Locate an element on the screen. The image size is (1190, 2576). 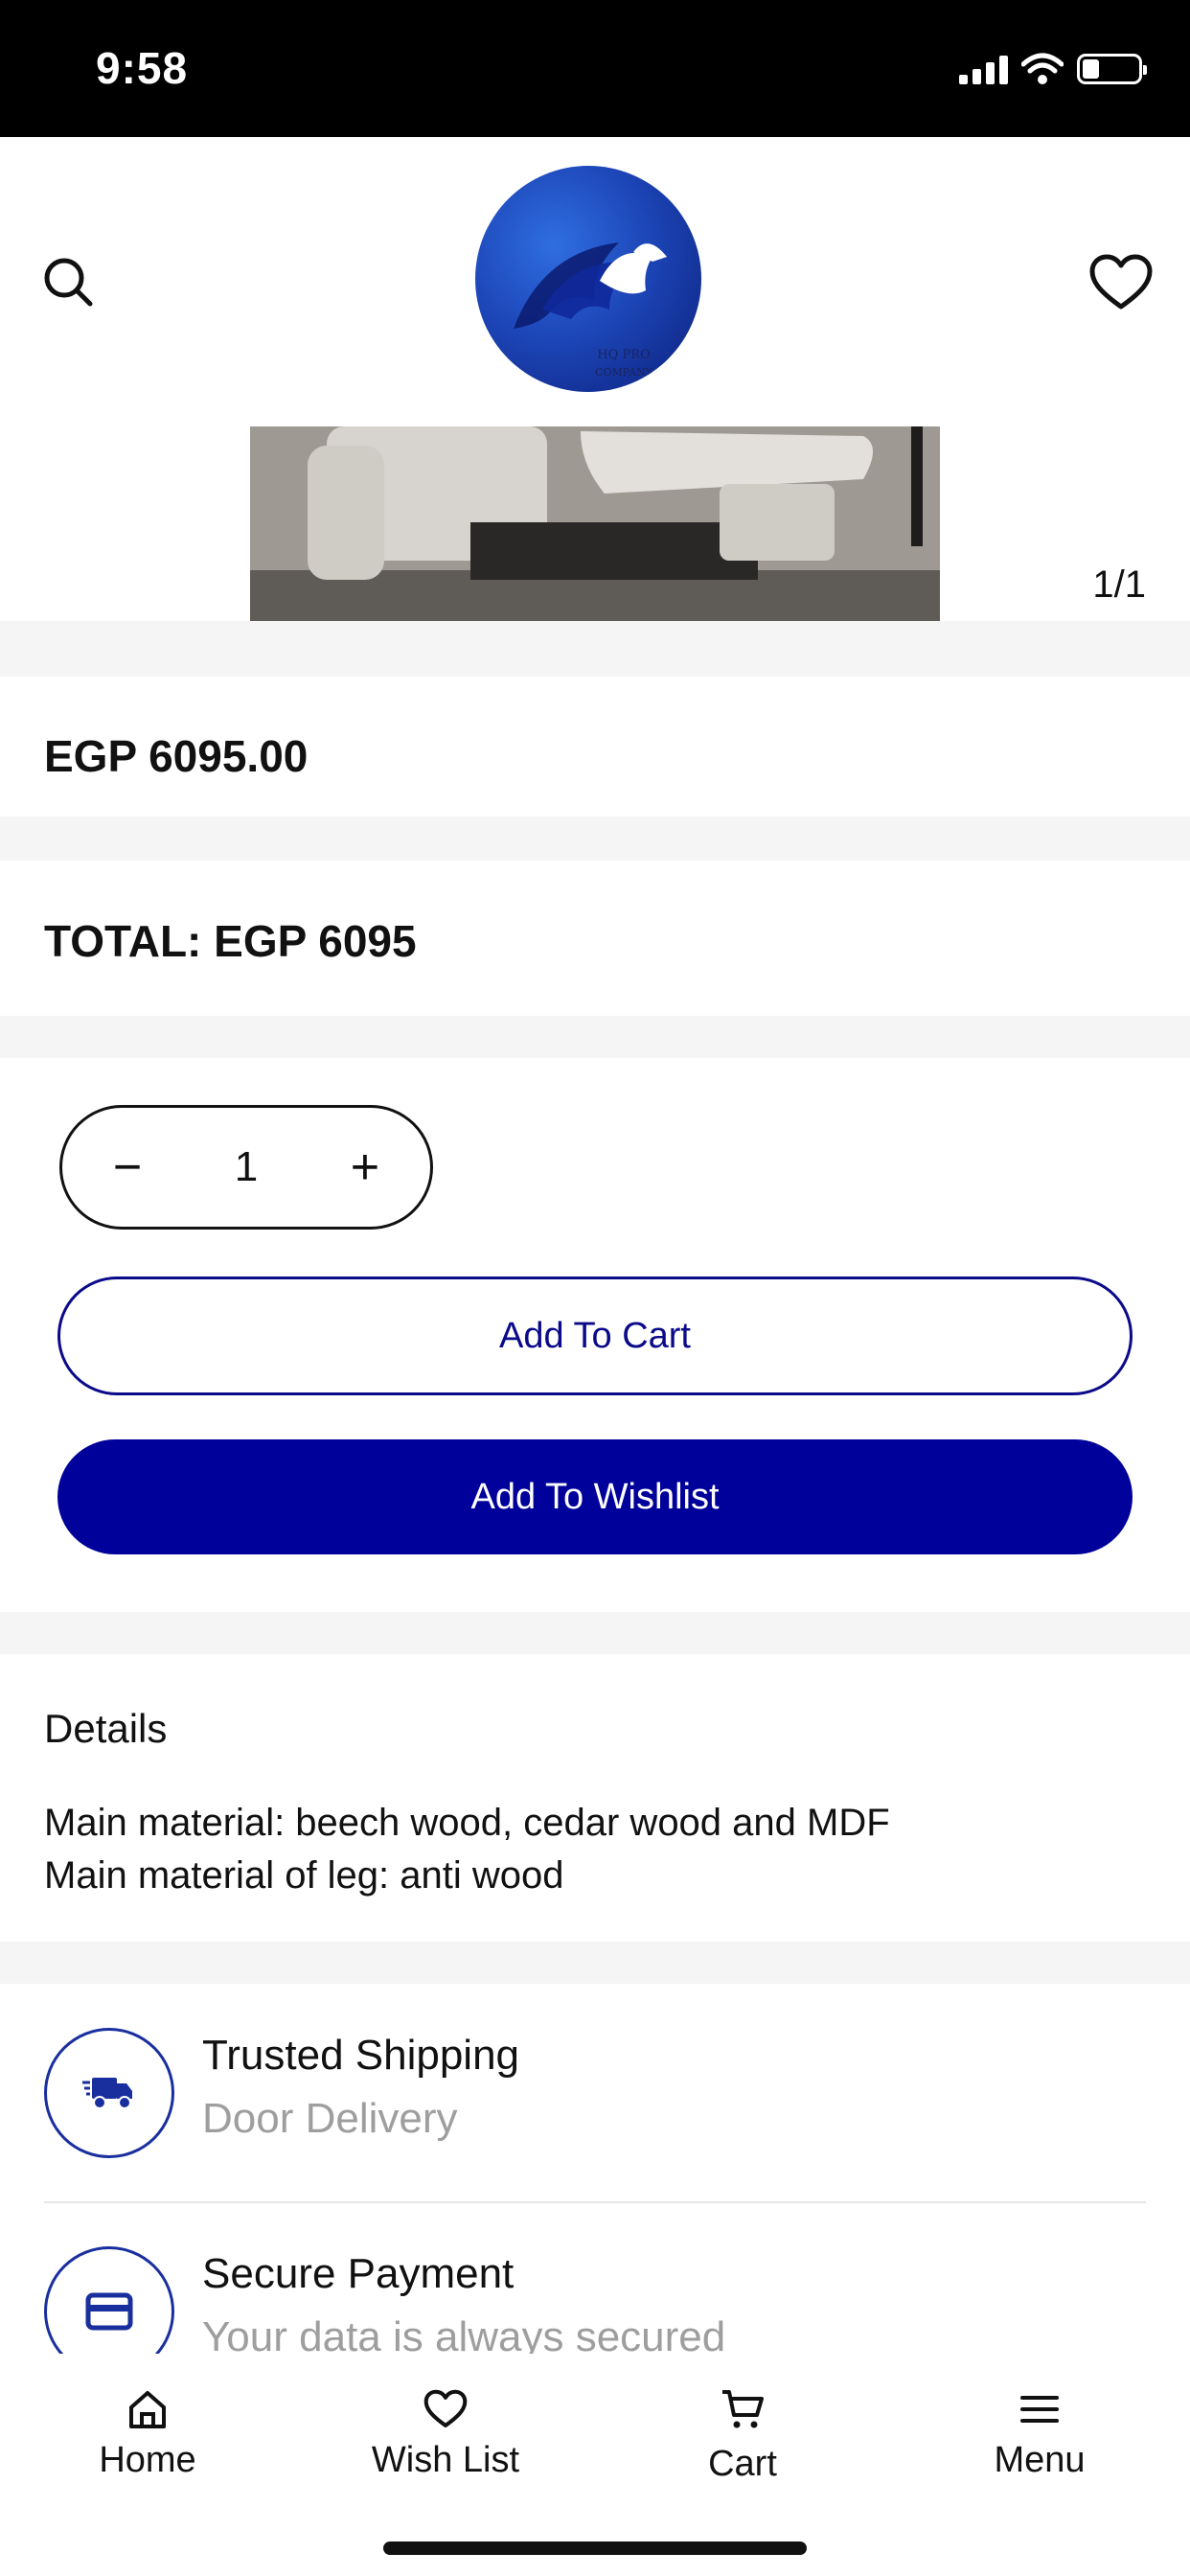
home-icon is located at coordinates (148, 2409).